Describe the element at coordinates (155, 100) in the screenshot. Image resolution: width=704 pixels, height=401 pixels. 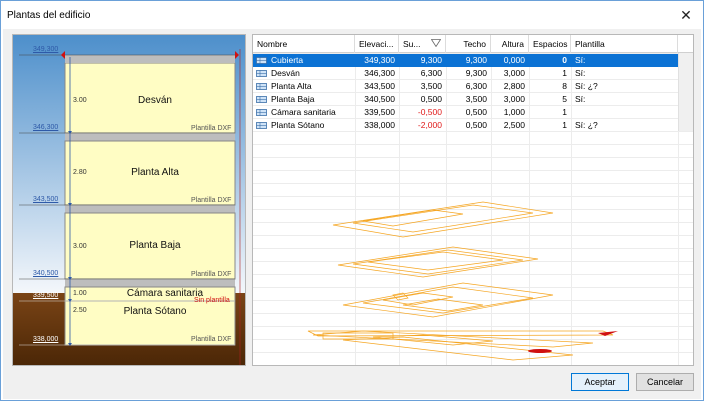
I see `floor-name: Desván` at that location.